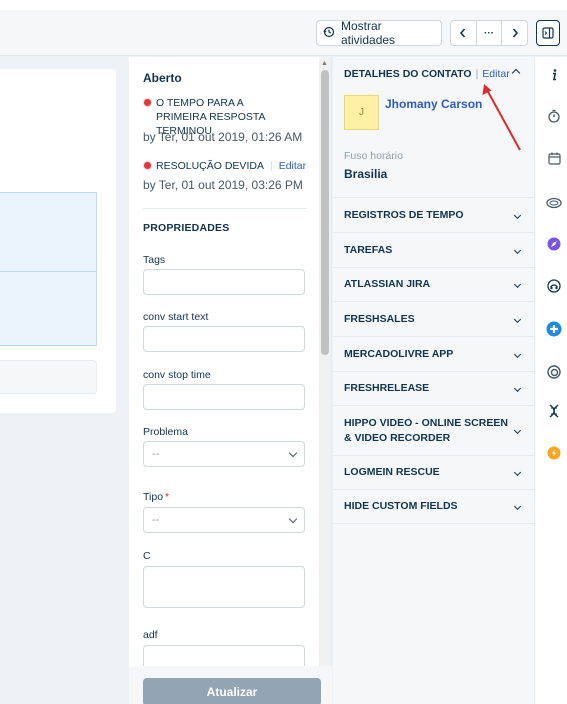 The width and height of the screenshot is (567, 704). I want to click on contact-details-title: Detalhes do contato, so click(408, 74).